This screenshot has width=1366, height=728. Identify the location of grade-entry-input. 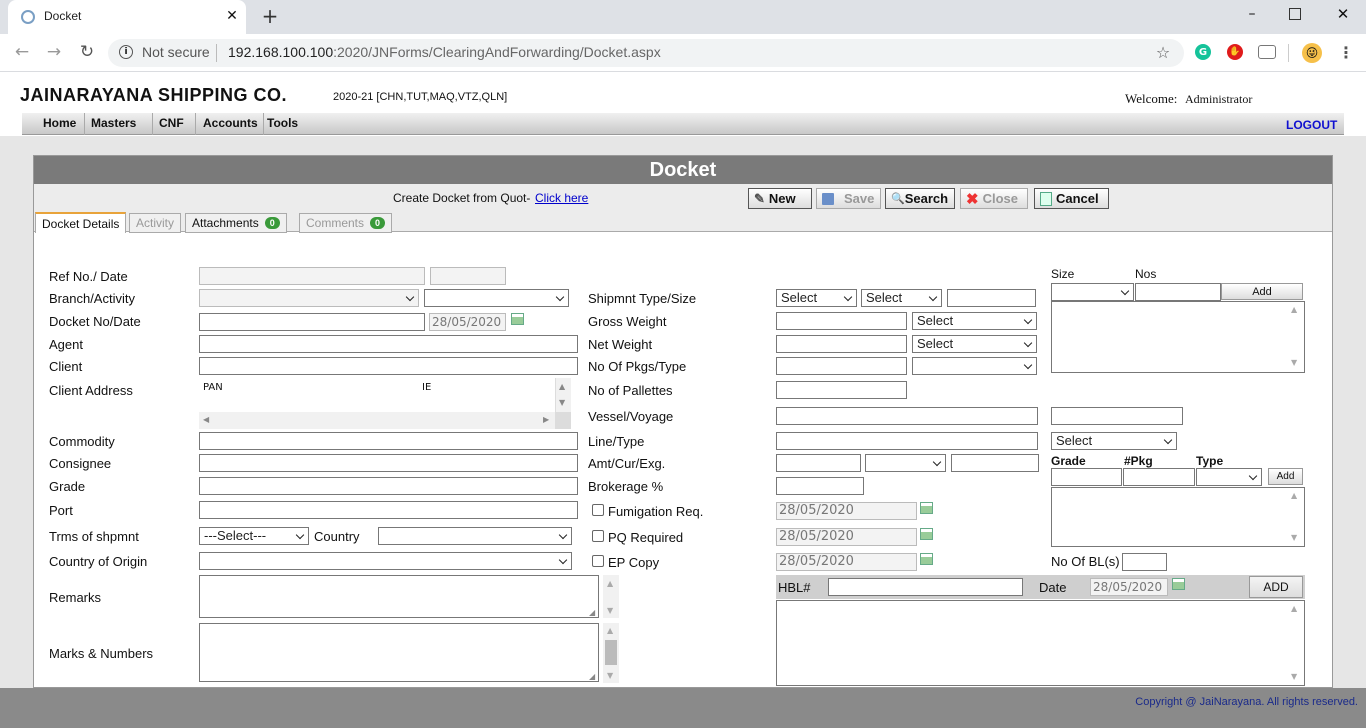
(1086, 477).